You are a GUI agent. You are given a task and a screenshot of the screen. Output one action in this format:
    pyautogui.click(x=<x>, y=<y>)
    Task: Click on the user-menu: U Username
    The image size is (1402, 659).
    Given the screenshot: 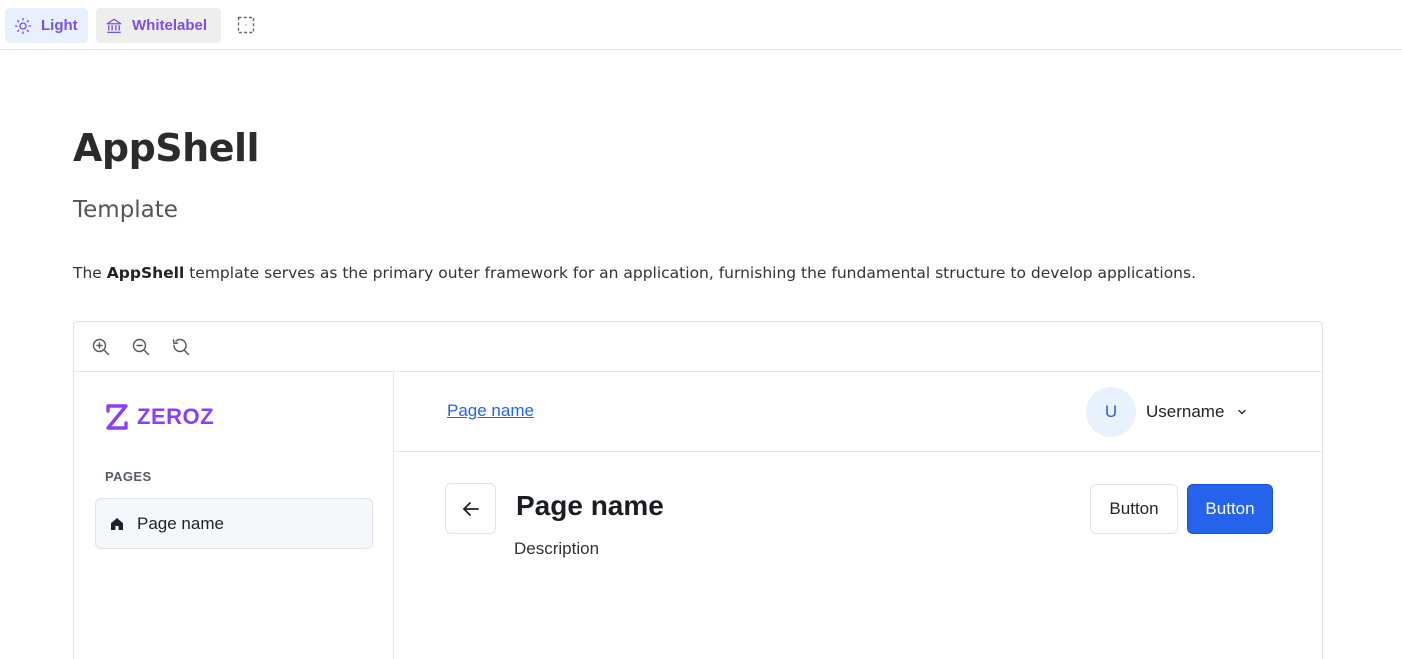 What is the action you would take?
    pyautogui.click(x=1167, y=412)
    